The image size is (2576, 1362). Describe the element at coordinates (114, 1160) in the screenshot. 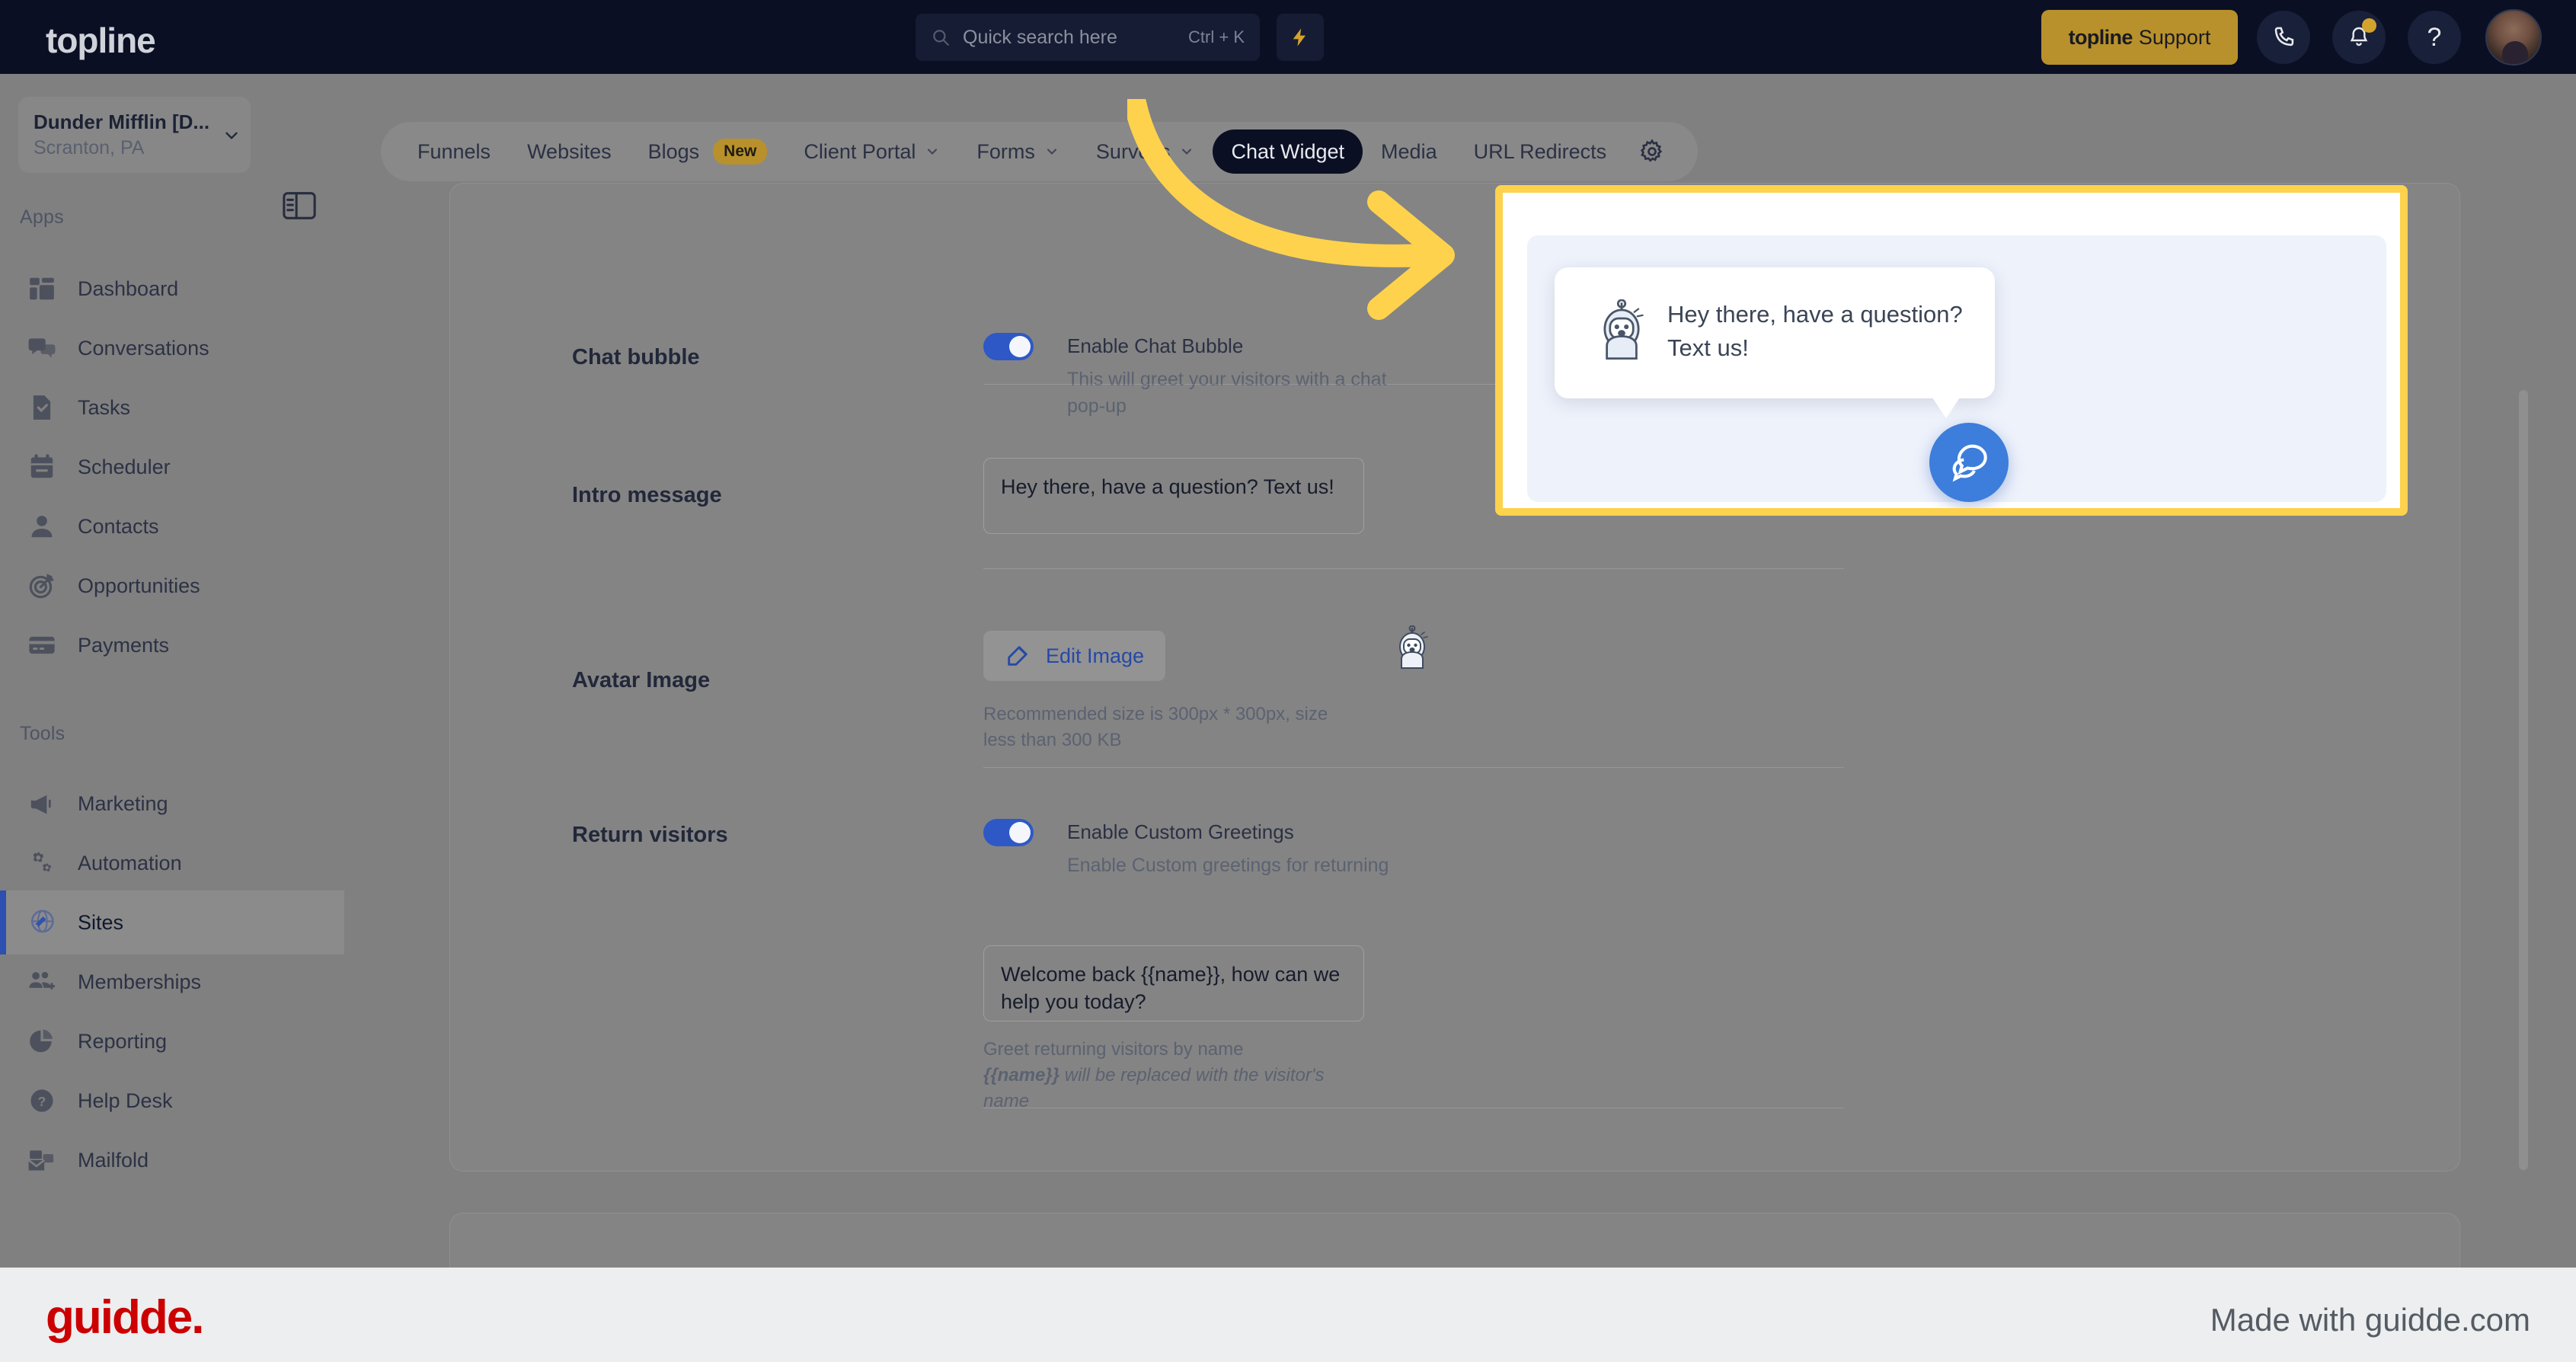

I see `sidebar-item-label: Mailfold` at that location.